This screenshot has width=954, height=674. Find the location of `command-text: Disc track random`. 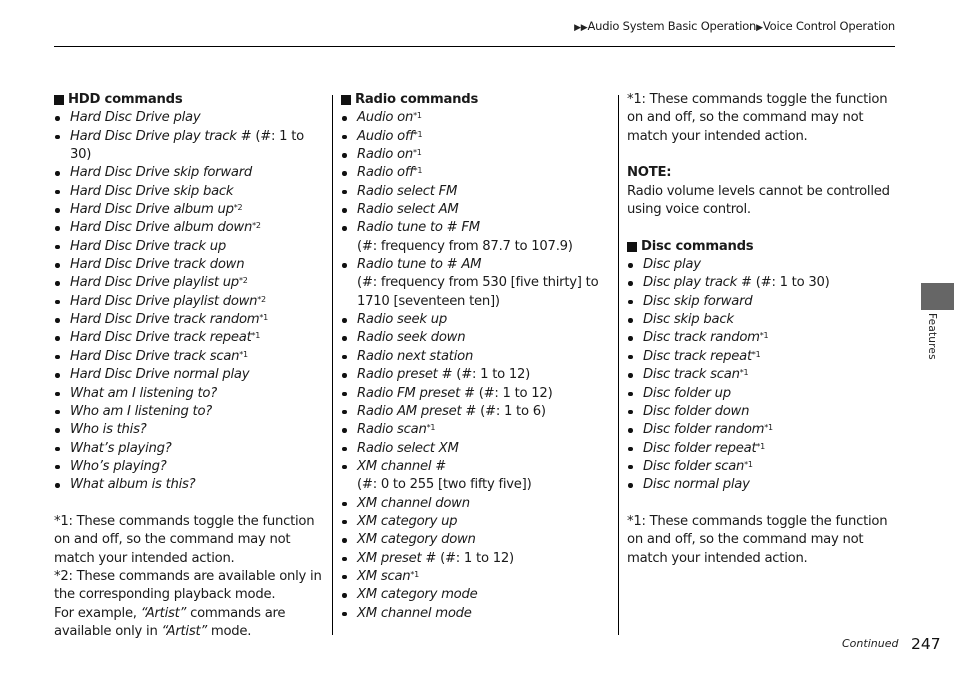

command-text: Disc track random is located at coordinates (701, 338).